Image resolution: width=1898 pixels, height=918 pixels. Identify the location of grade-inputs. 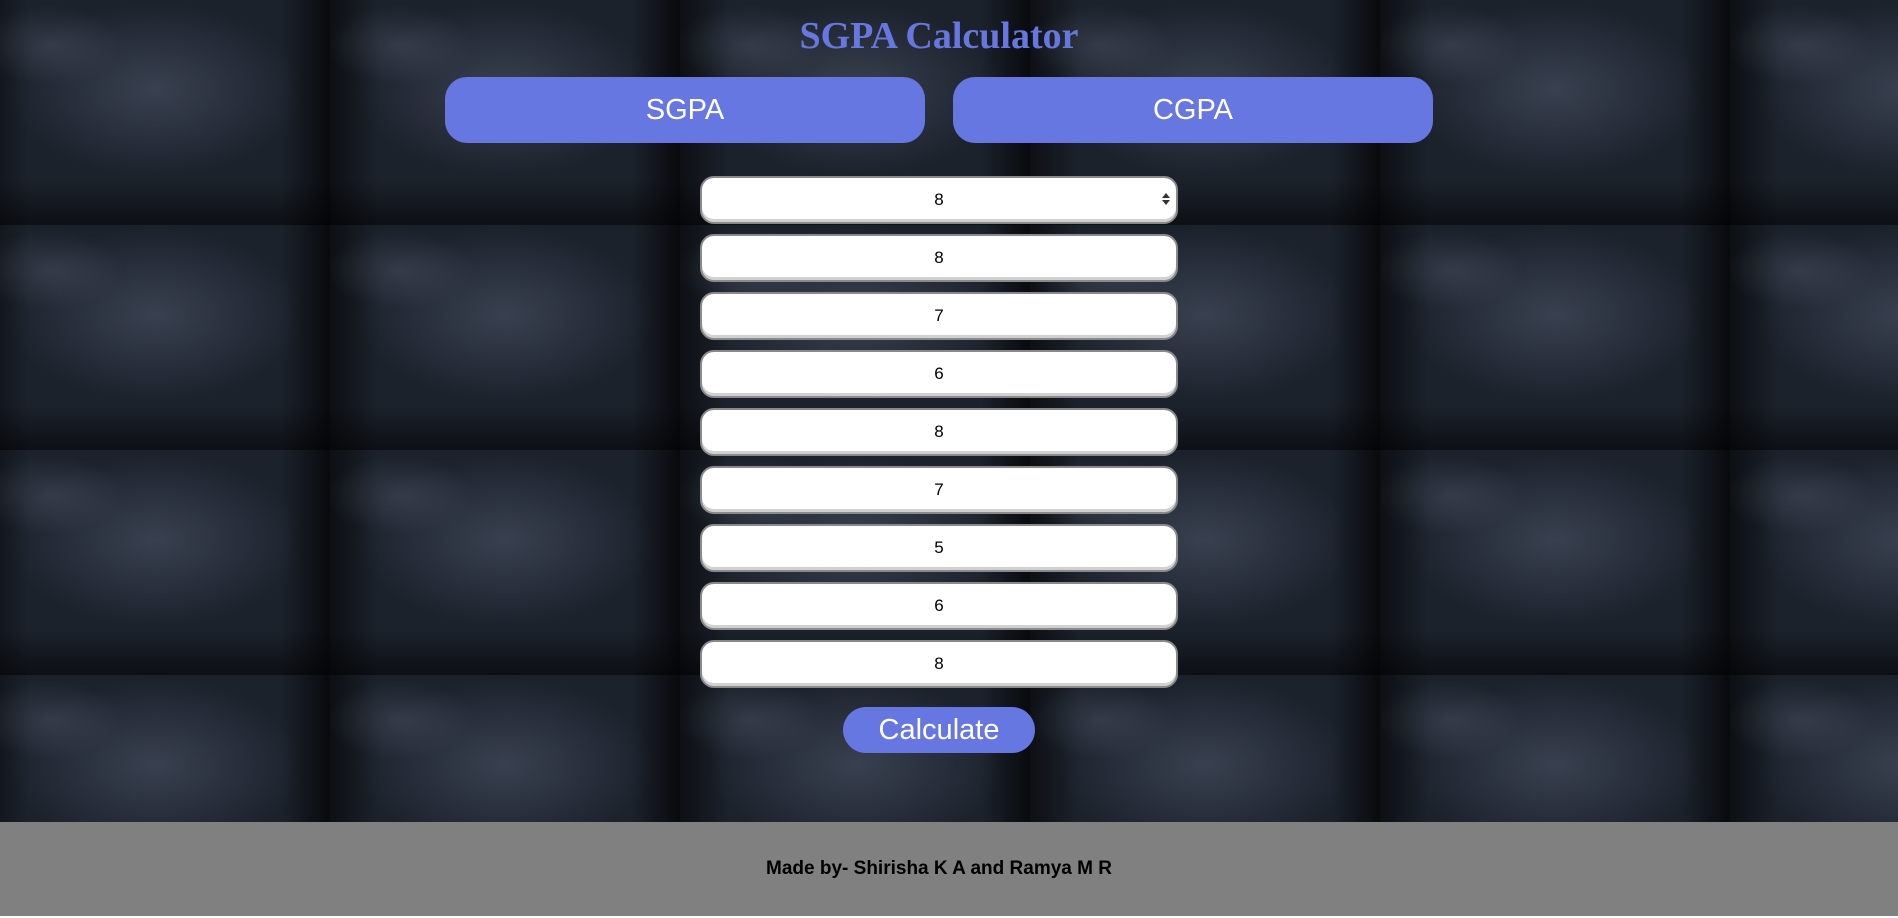
(939, 437).